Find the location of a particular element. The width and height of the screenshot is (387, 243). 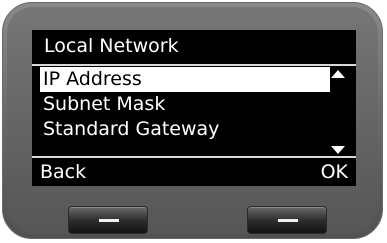

softkey-ok-label: OK is located at coordinates (334, 172).